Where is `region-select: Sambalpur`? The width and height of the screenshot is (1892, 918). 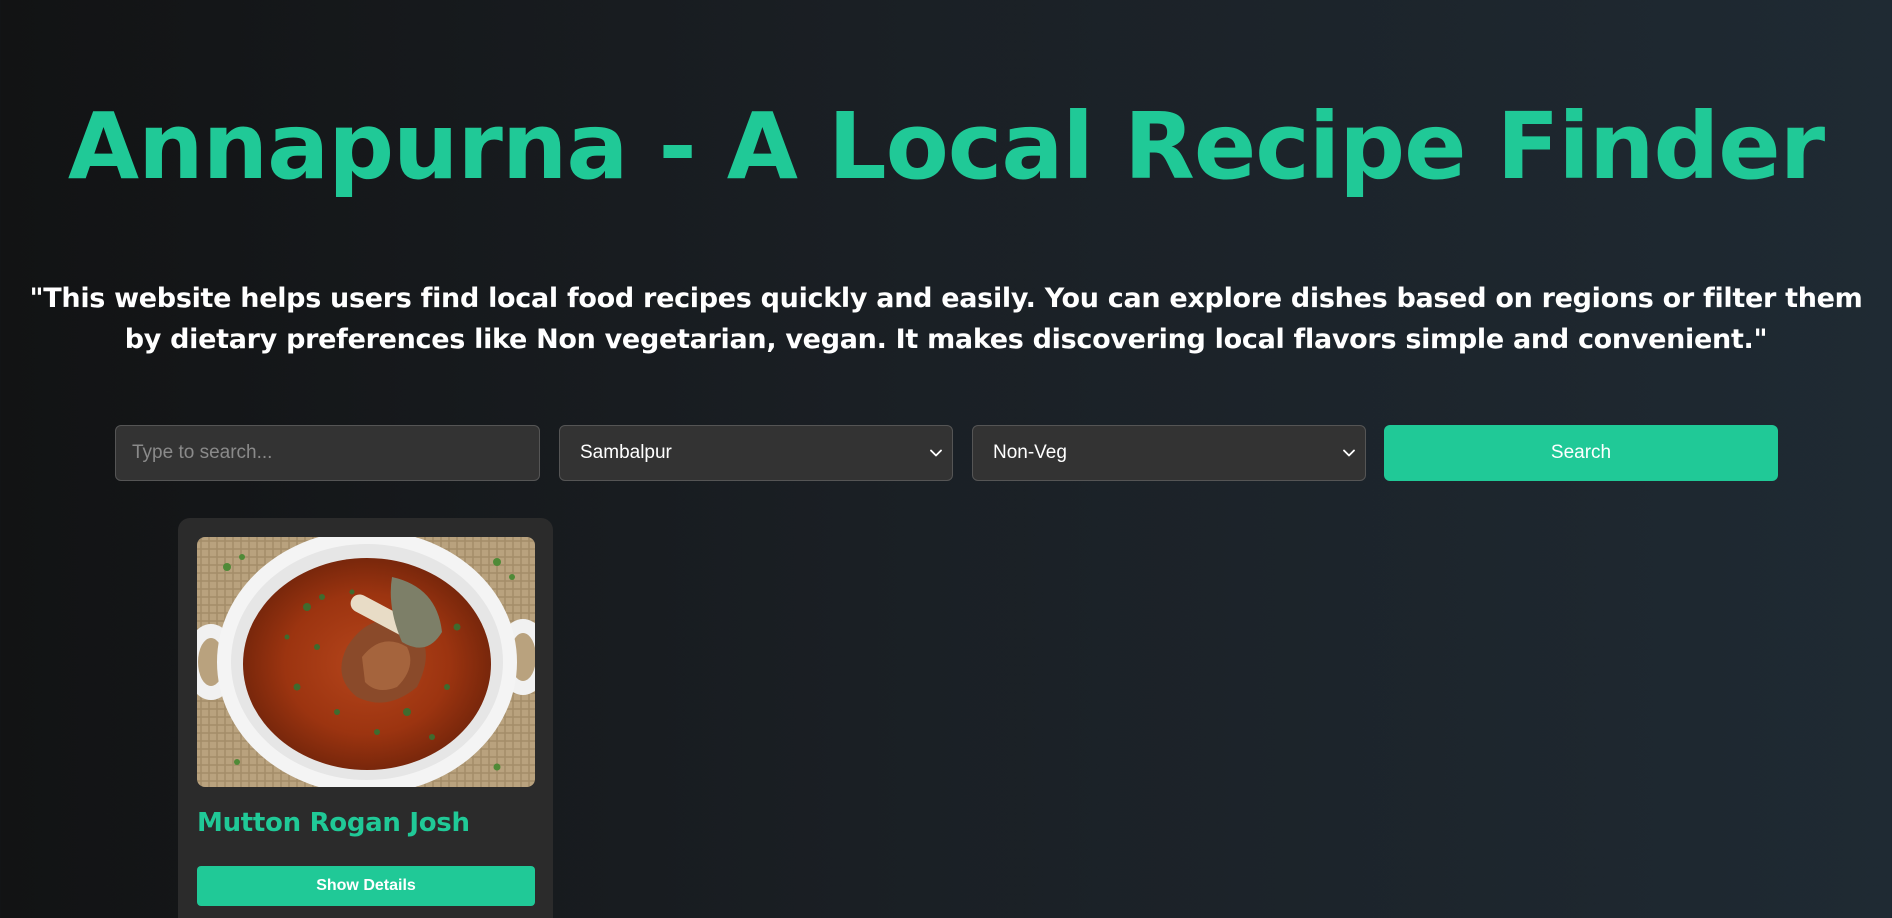
region-select: Sambalpur is located at coordinates (756, 453).